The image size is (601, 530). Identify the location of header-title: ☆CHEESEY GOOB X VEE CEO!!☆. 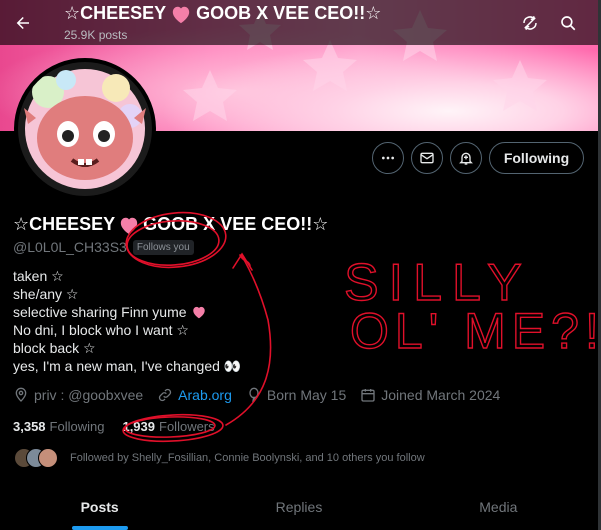
(223, 13).